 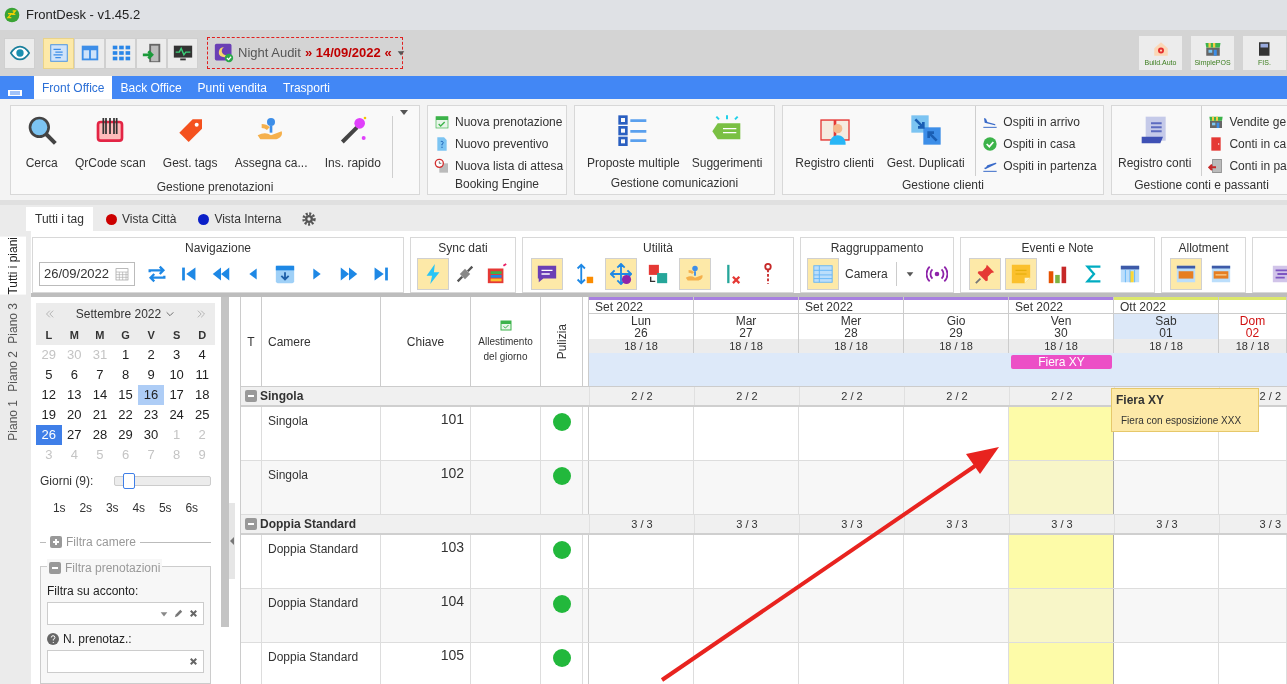 What do you see at coordinates (151, 335) in the screenshot?
I see `weekday-label: V` at bounding box center [151, 335].